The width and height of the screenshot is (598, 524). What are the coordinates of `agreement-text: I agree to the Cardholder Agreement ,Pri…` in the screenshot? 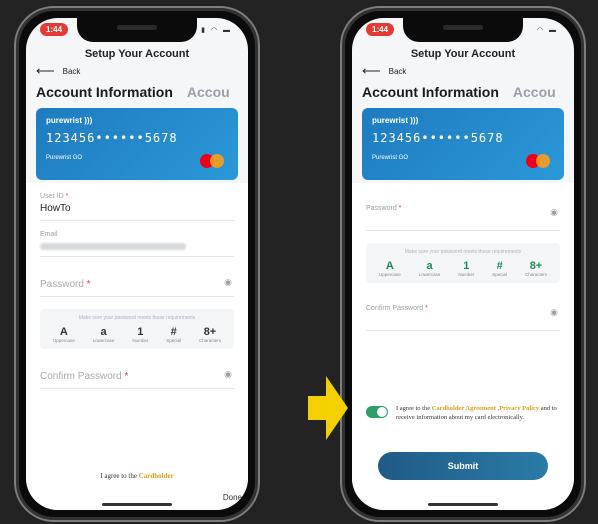 It's located at (476, 413).